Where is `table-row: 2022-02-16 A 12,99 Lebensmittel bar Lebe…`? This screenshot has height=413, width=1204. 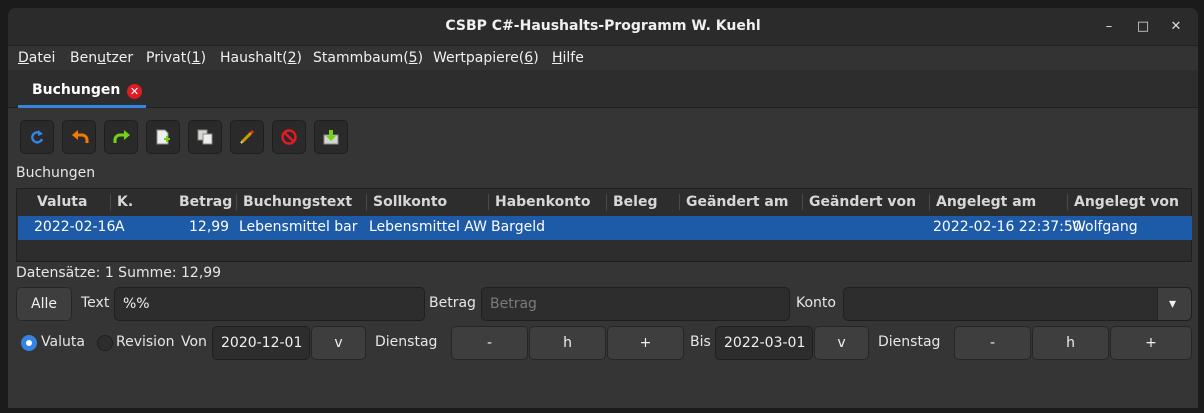 table-row: 2022-02-16 A 12,99 Lebensmittel bar Lebe… is located at coordinates (605, 228).